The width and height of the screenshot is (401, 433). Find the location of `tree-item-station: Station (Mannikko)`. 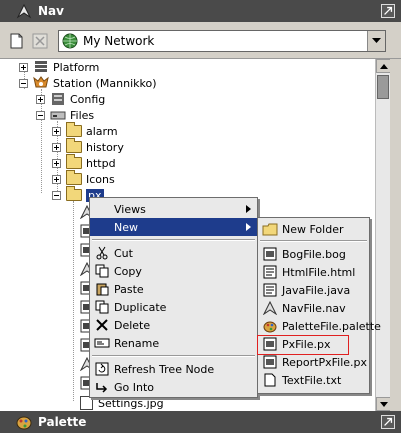

tree-item-station: Station (Mannikko) is located at coordinates (88, 83).